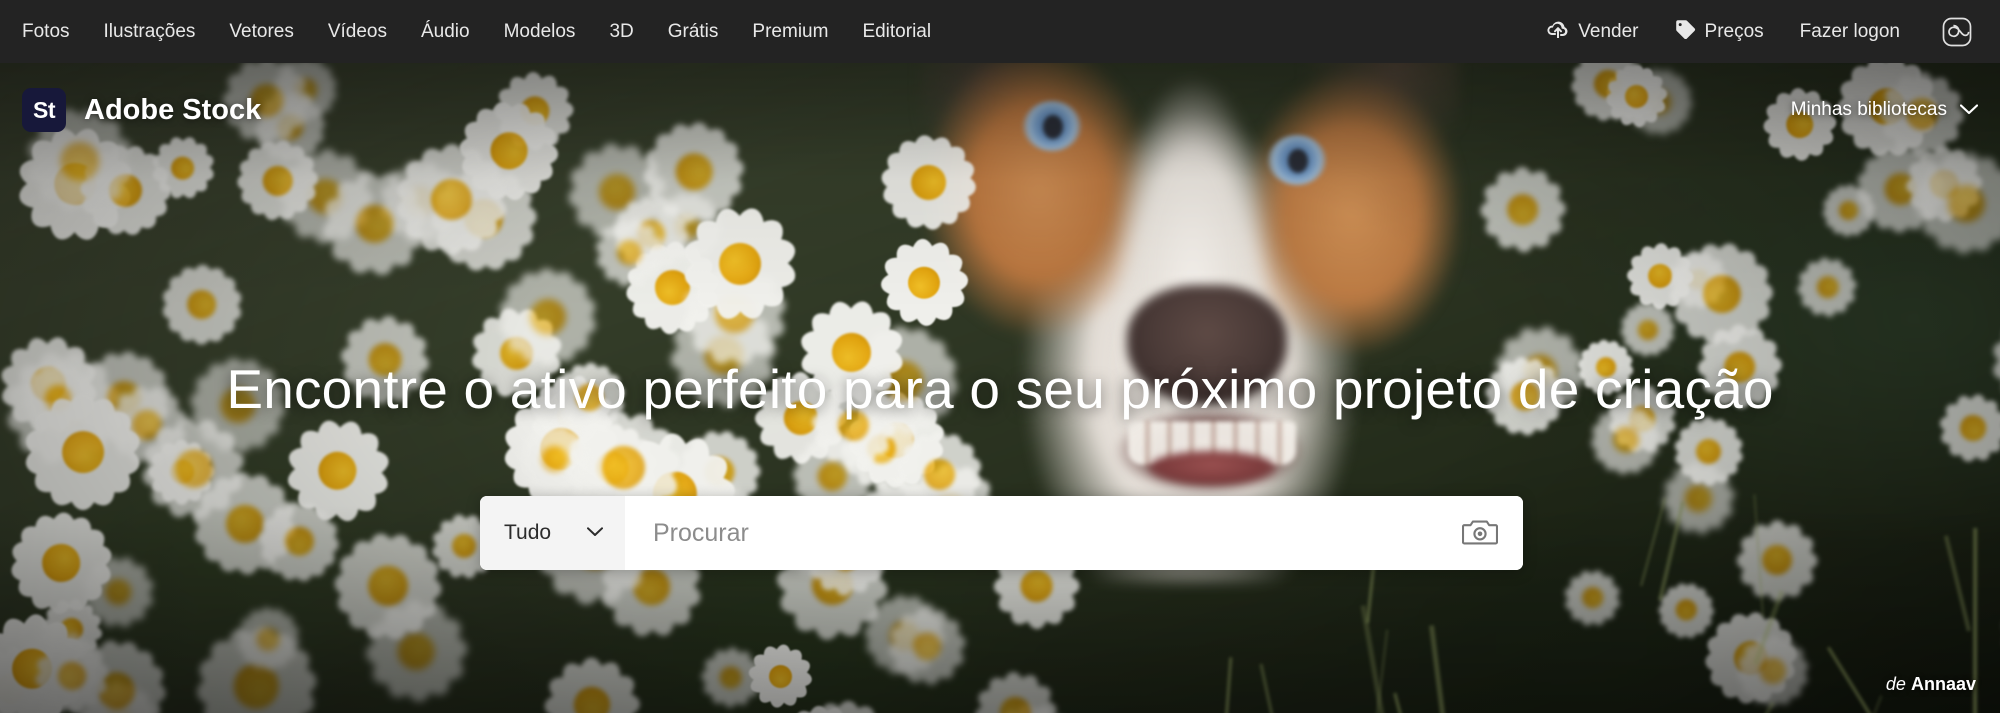 This screenshot has width=2000, height=713. I want to click on credit-prefix: de, so click(1895, 684).